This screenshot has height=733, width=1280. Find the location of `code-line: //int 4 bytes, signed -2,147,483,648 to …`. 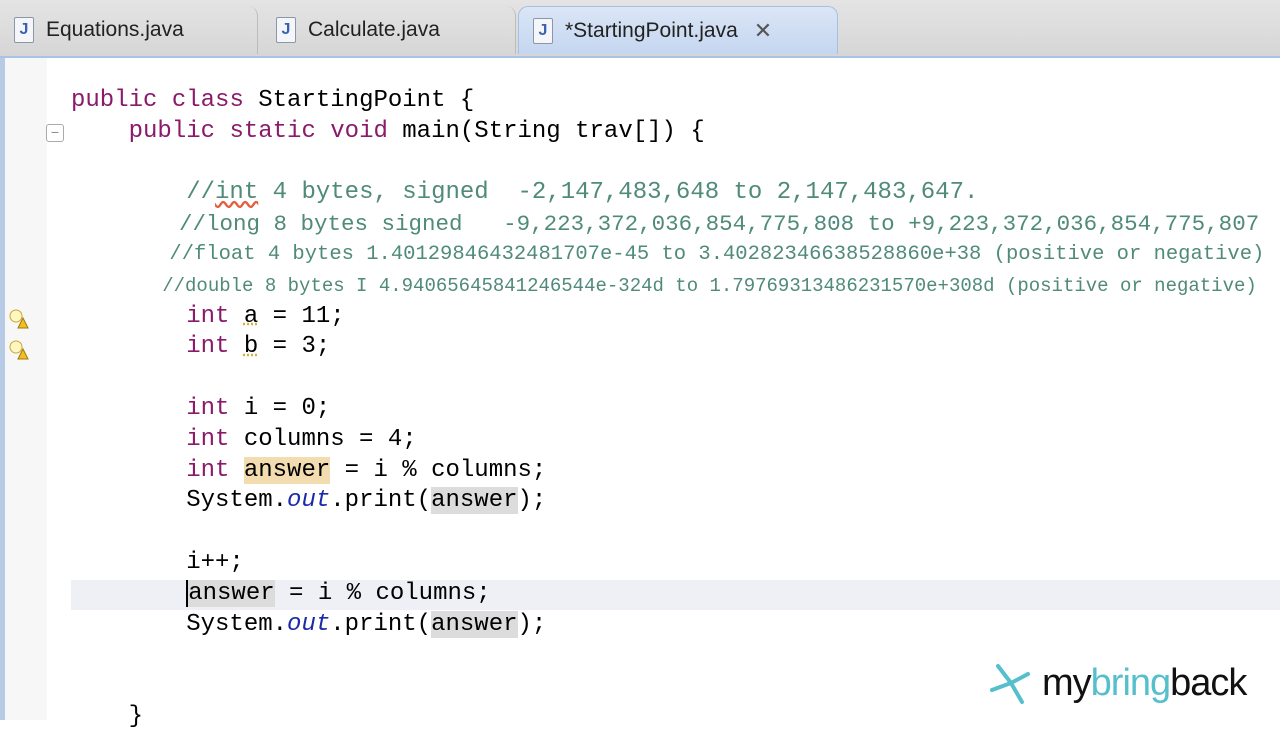

code-line: //int 4 bytes, signed -2,147,483,648 to … is located at coordinates (675, 193).